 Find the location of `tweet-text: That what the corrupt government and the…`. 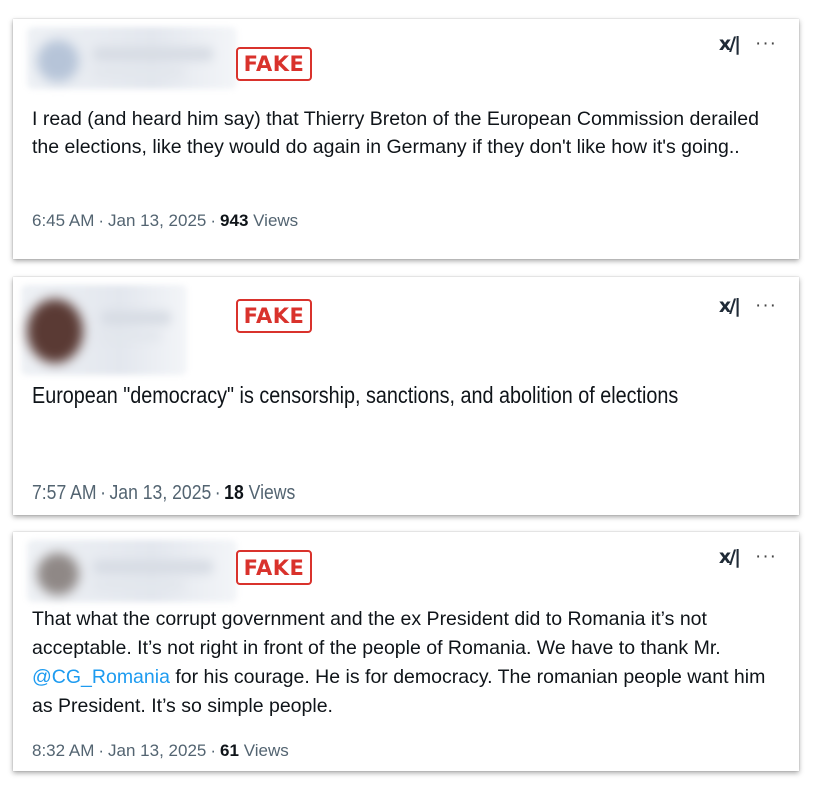

tweet-text: That what the corrupt government and the… is located at coordinates (403, 663).